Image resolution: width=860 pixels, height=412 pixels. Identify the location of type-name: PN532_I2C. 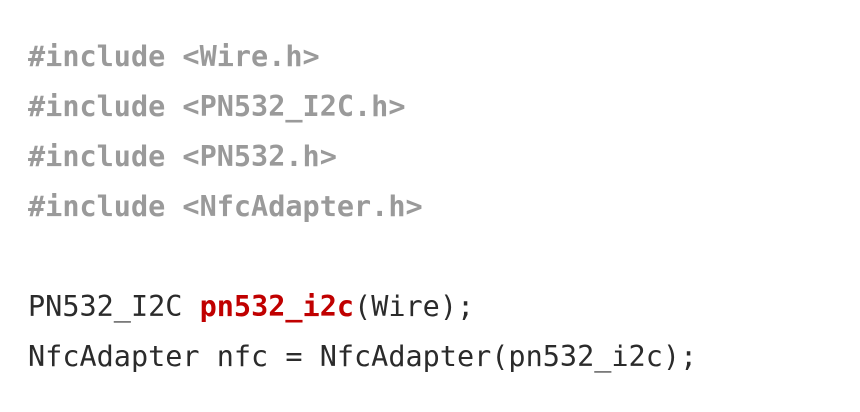
(114, 306).